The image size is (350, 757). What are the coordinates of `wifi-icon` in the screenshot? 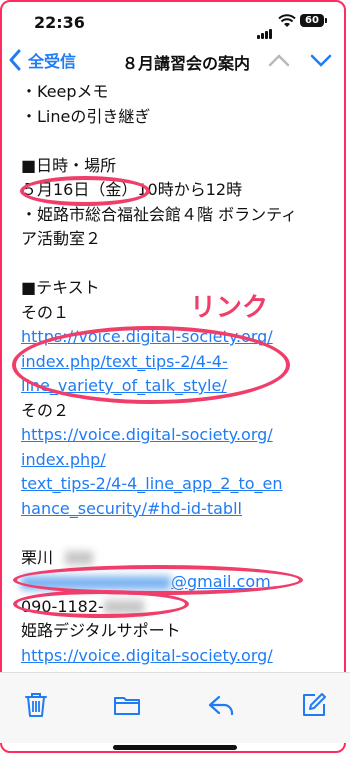 It's located at (287, 20).